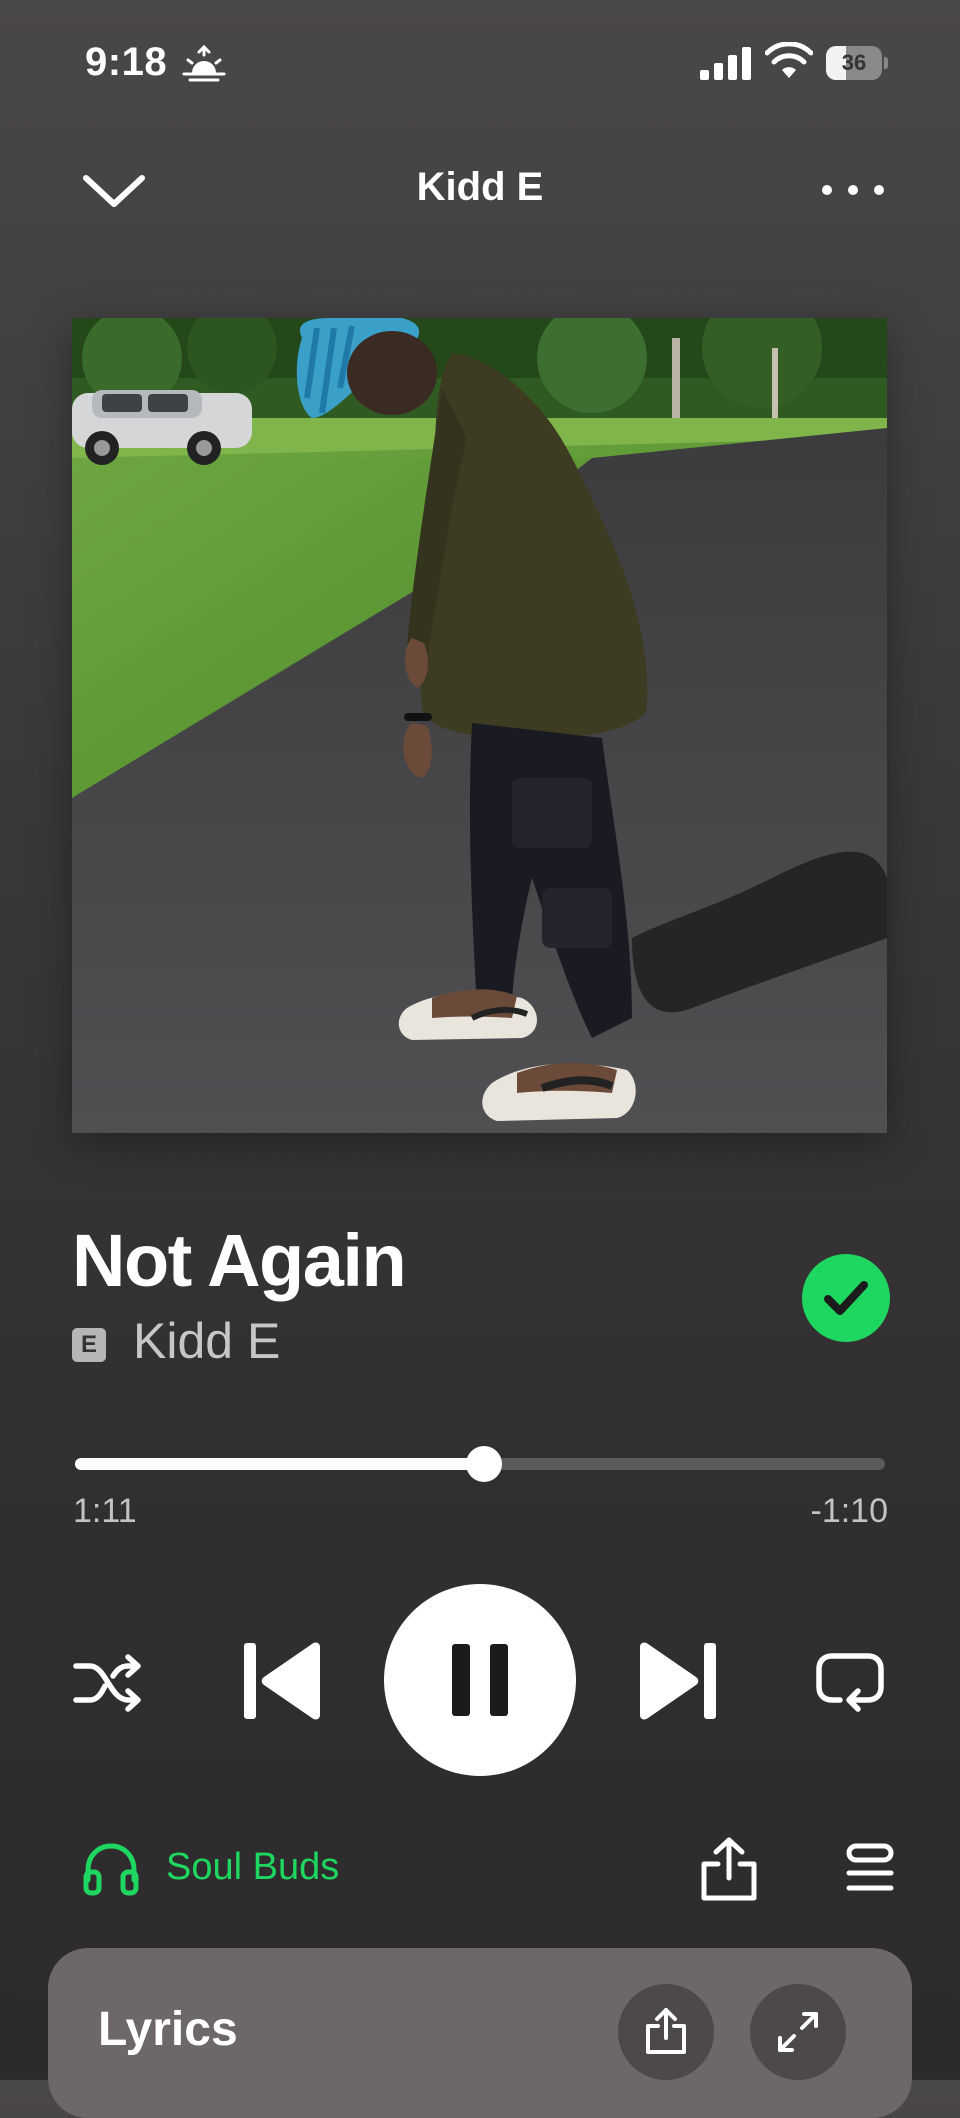 The image size is (960, 2118). I want to click on queue-icon, so click(870, 1867).